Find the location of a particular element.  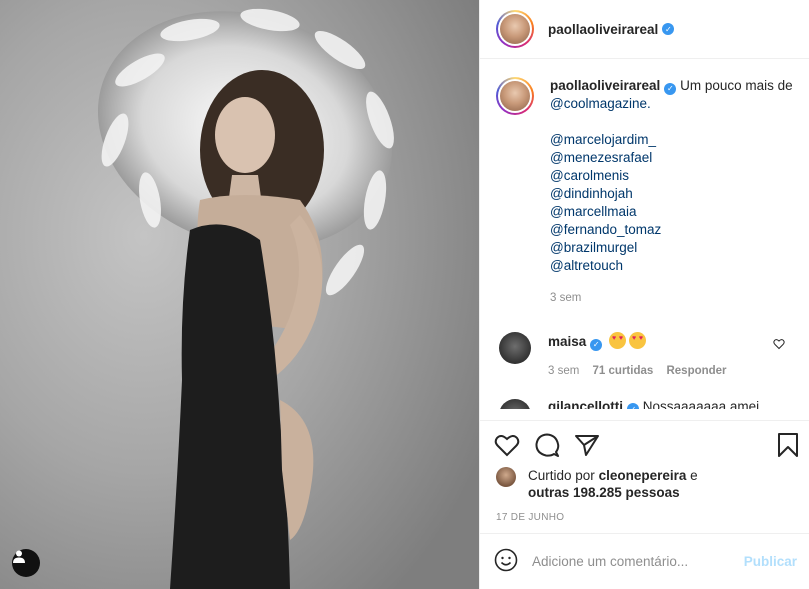

post-date: 17 DE JUNHO is located at coordinates (644, 517).